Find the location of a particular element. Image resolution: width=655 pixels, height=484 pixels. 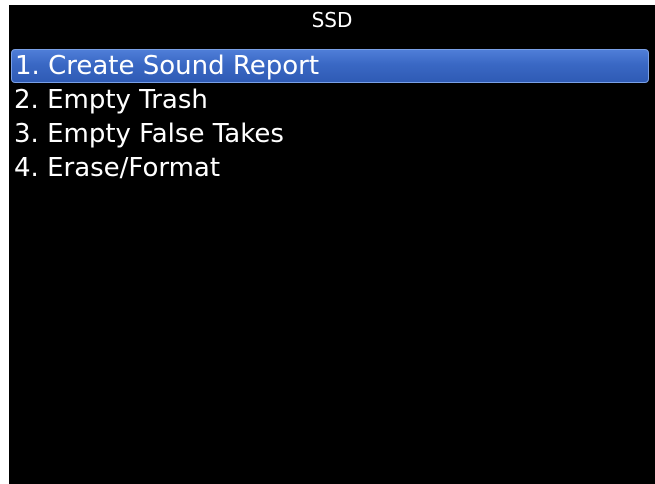

menu-item-empty-trash: 2. Empty Trash is located at coordinates (332, 100).